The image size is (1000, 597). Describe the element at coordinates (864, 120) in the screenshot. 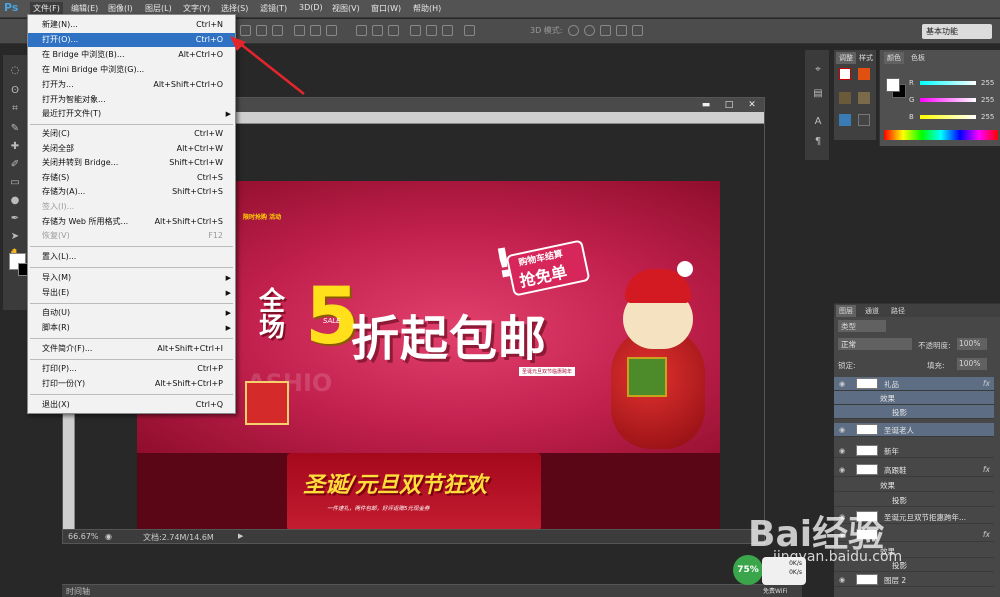

I see `style-5-icon` at that location.